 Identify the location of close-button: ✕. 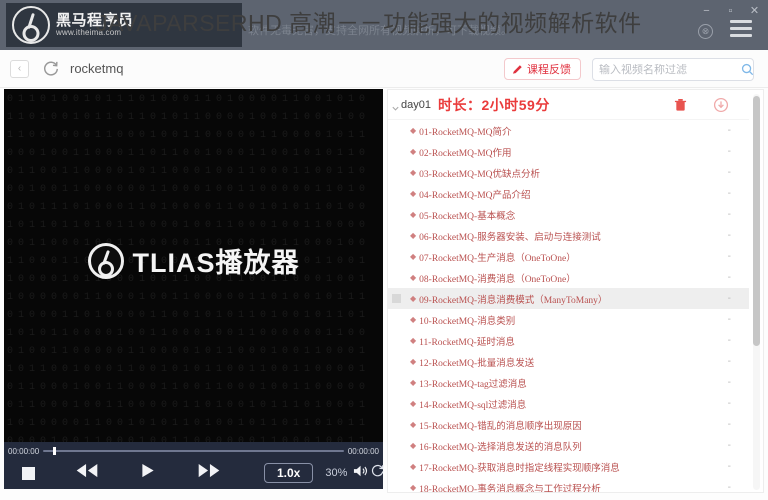
(754, 11).